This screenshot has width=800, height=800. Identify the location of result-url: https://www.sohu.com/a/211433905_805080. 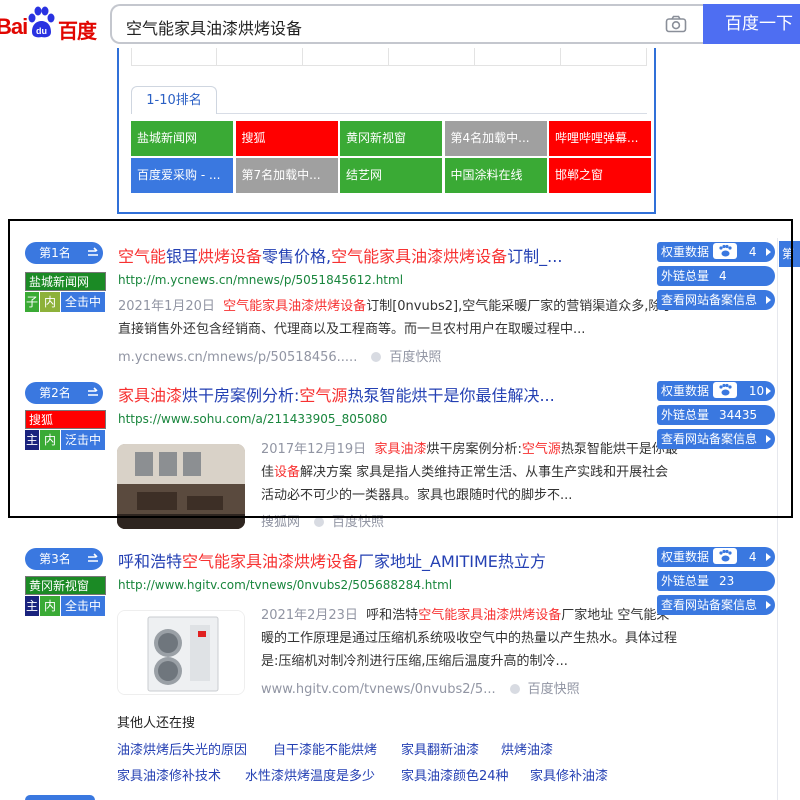
(252, 419).